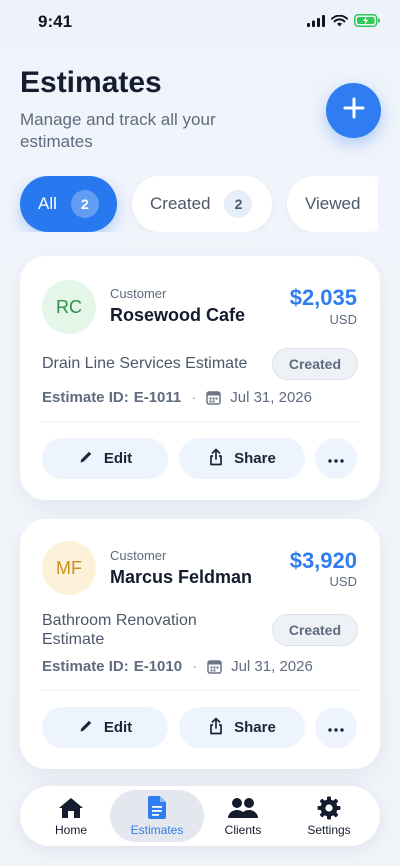  I want to click on filter-chip-label: Created, so click(180, 203).